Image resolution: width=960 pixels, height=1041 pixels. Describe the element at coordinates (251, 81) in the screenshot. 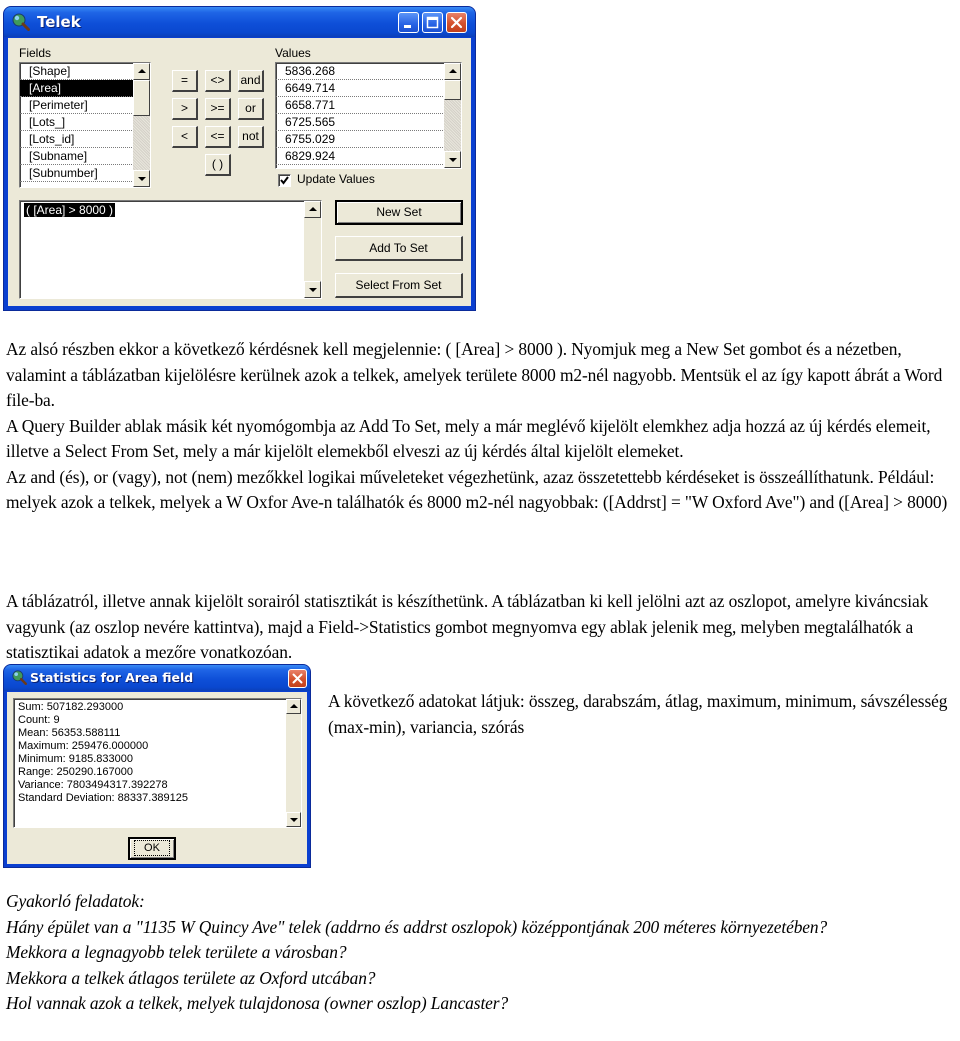

I see `operator-and-button: and` at that location.